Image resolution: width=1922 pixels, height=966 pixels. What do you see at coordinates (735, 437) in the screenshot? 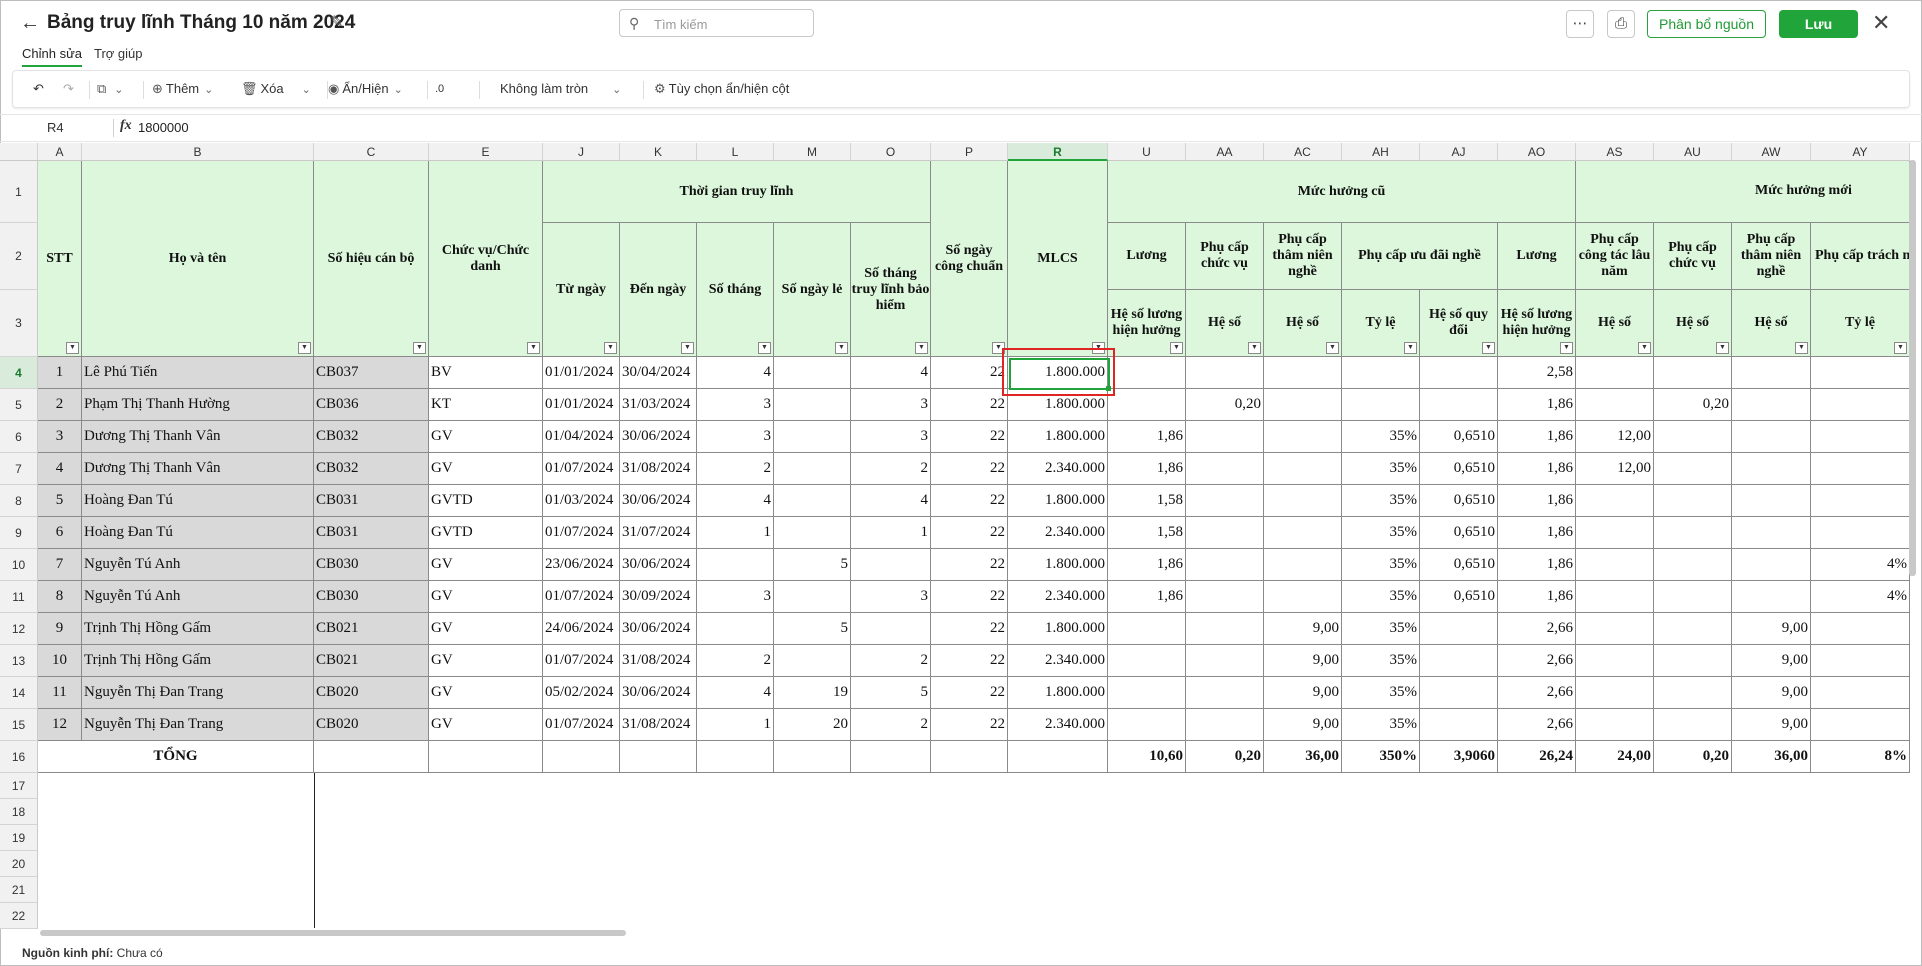
I see `cell-months: 3` at bounding box center [735, 437].